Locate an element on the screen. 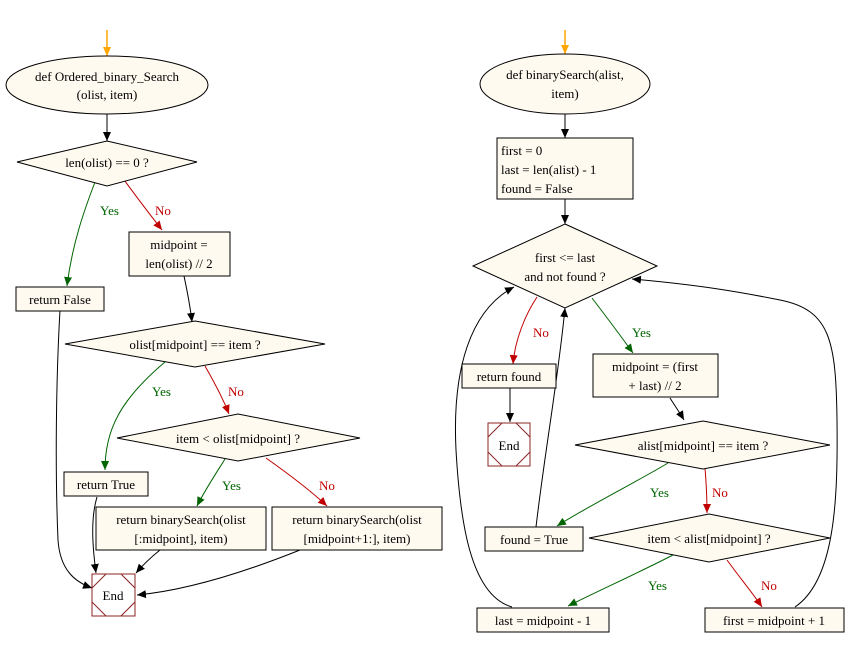  loop-check-line2: and not found ? is located at coordinates (564, 276).